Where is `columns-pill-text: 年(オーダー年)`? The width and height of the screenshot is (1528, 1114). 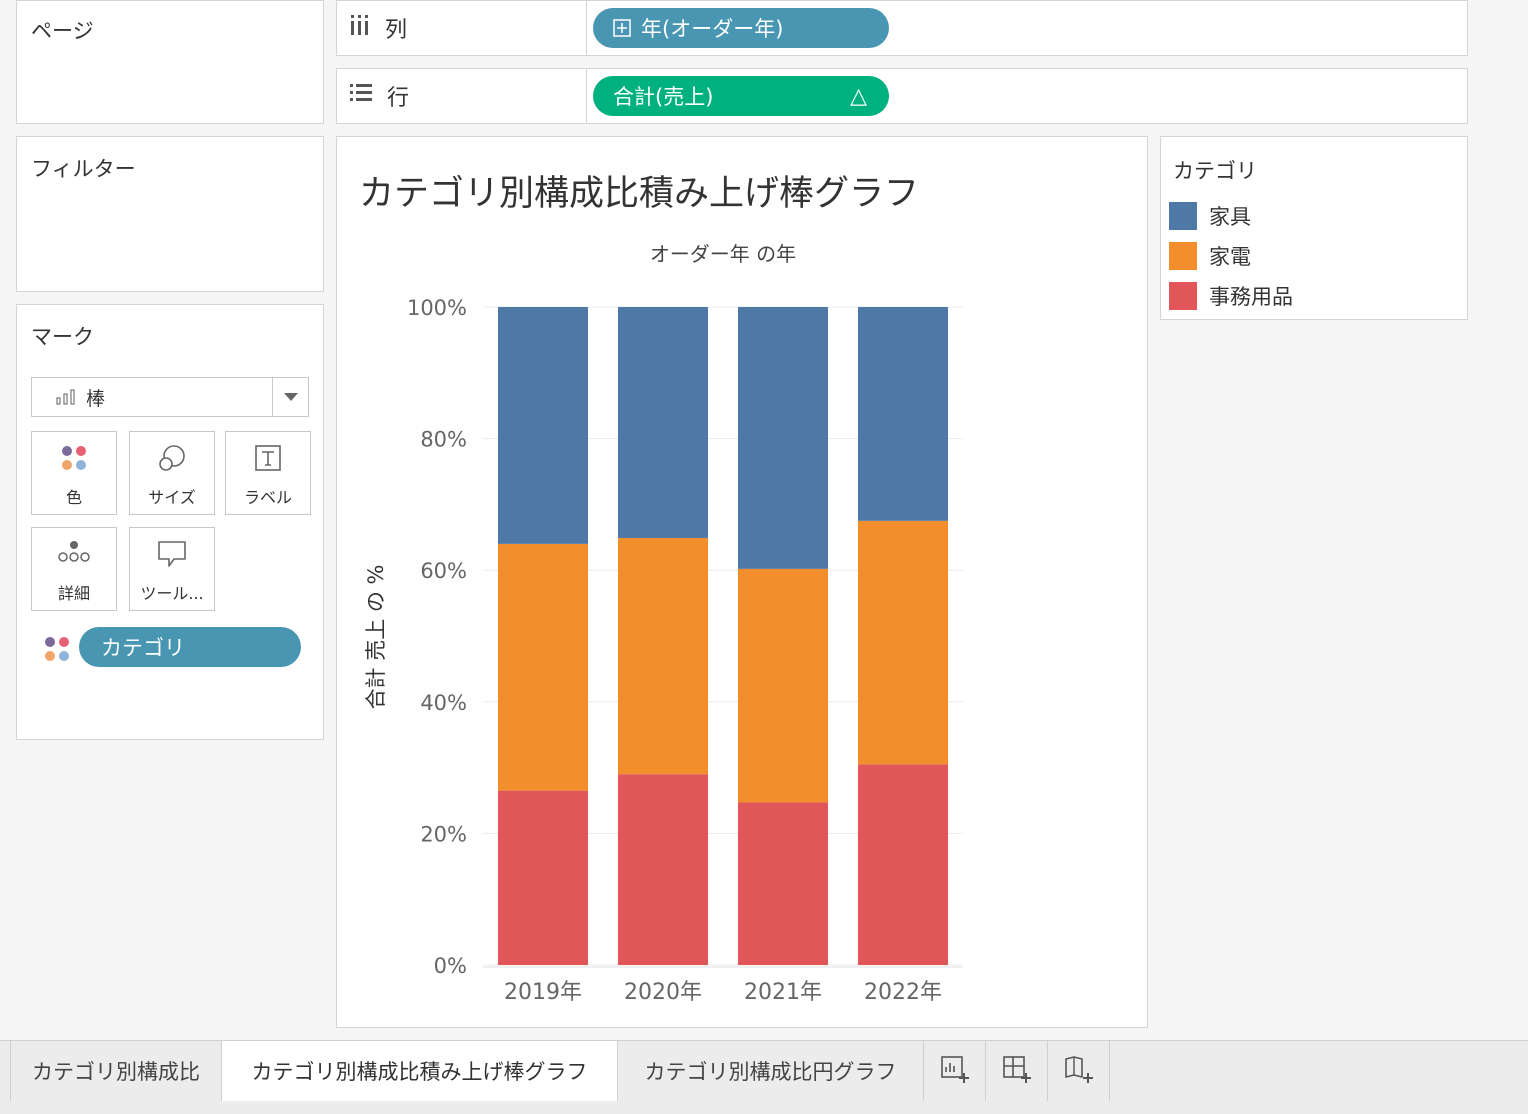 columns-pill-text: 年(オーダー年) is located at coordinates (712, 29).